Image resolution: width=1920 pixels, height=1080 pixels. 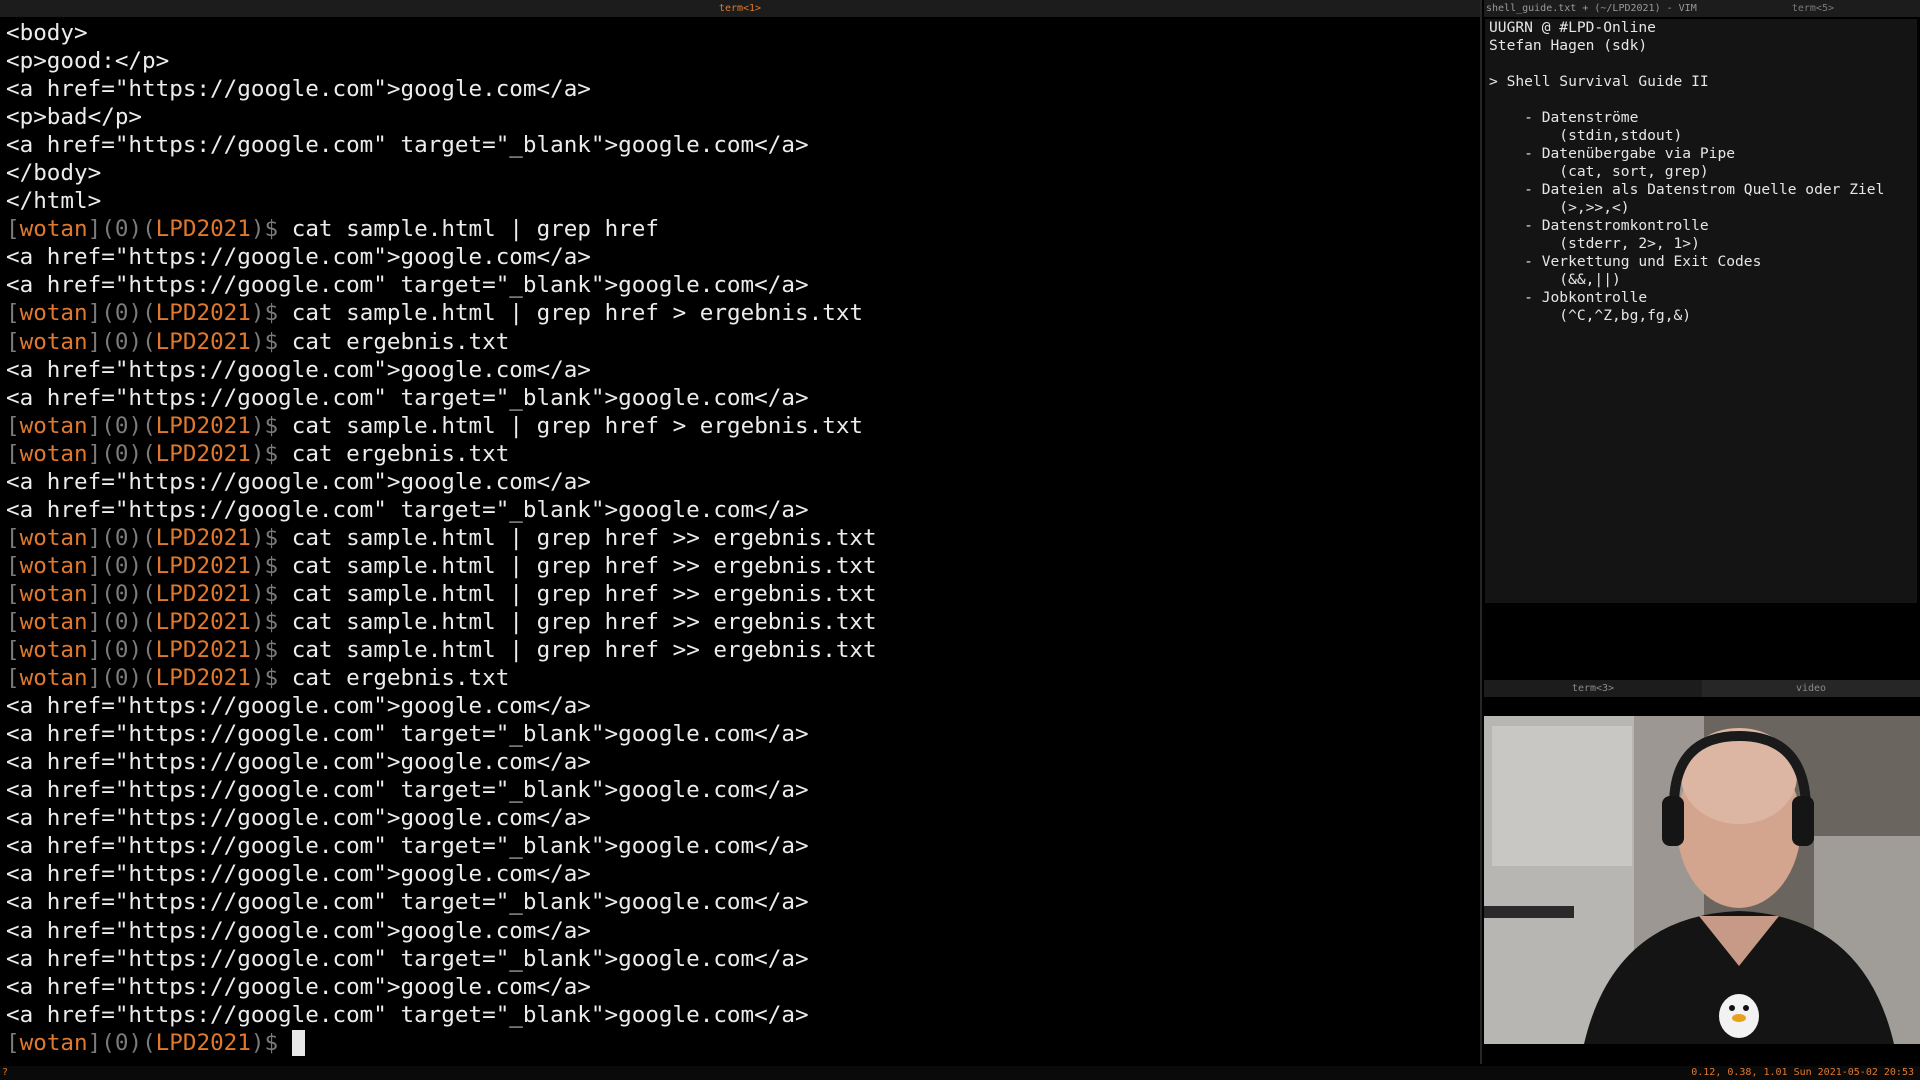 I want to click on vim-line, so click(x=1703, y=64).